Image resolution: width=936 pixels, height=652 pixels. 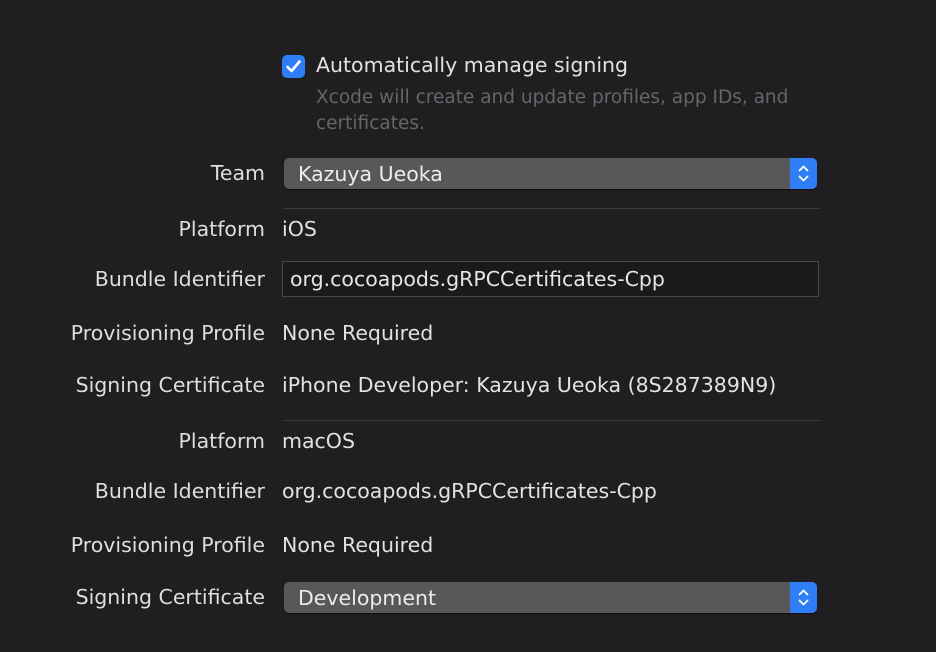 What do you see at coordinates (472, 65) in the screenshot?
I see `auto-signing-label: Automatically manage signing` at bounding box center [472, 65].